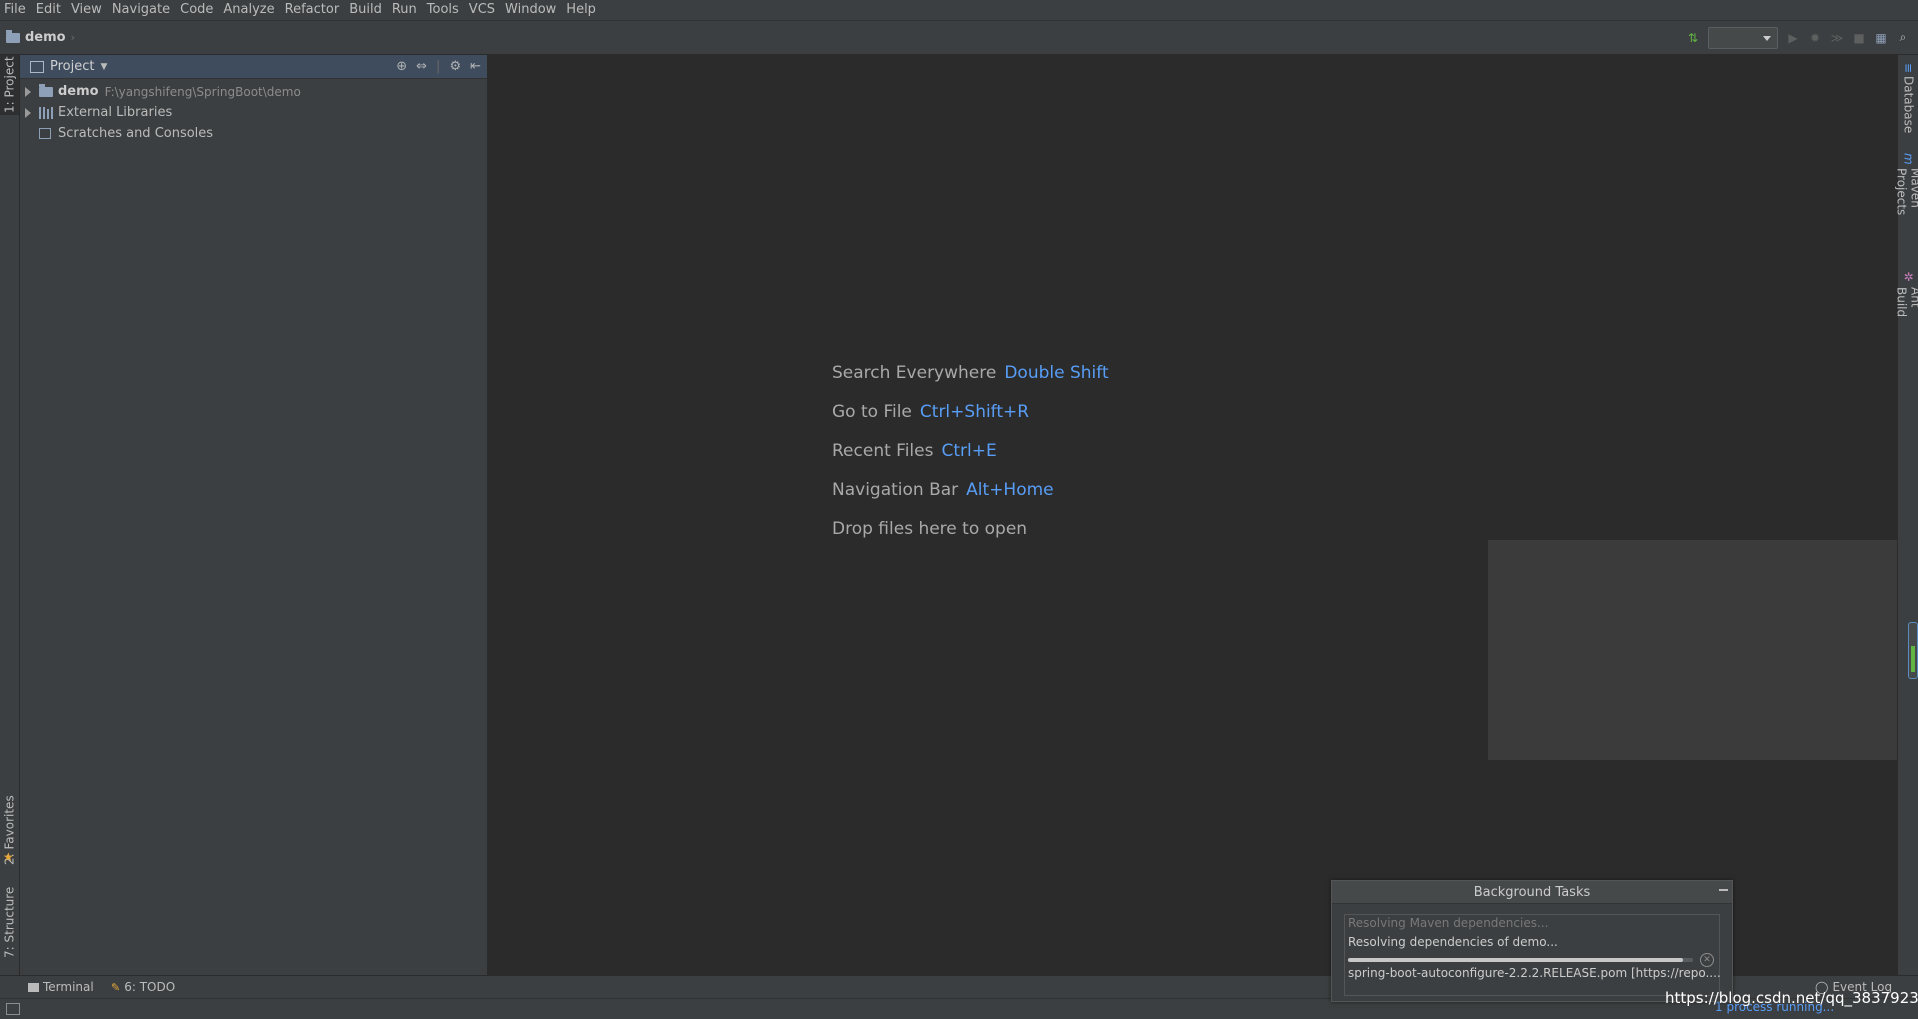  Describe the element at coordinates (1913, 659) in the screenshot. I see `memory-indicator-fill` at that location.